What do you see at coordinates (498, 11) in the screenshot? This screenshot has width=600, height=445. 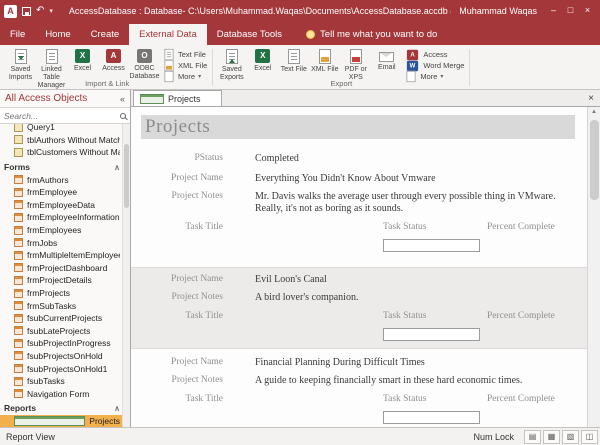 I see `signed-in-user: Muhammad Waqas` at bounding box center [498, 11].